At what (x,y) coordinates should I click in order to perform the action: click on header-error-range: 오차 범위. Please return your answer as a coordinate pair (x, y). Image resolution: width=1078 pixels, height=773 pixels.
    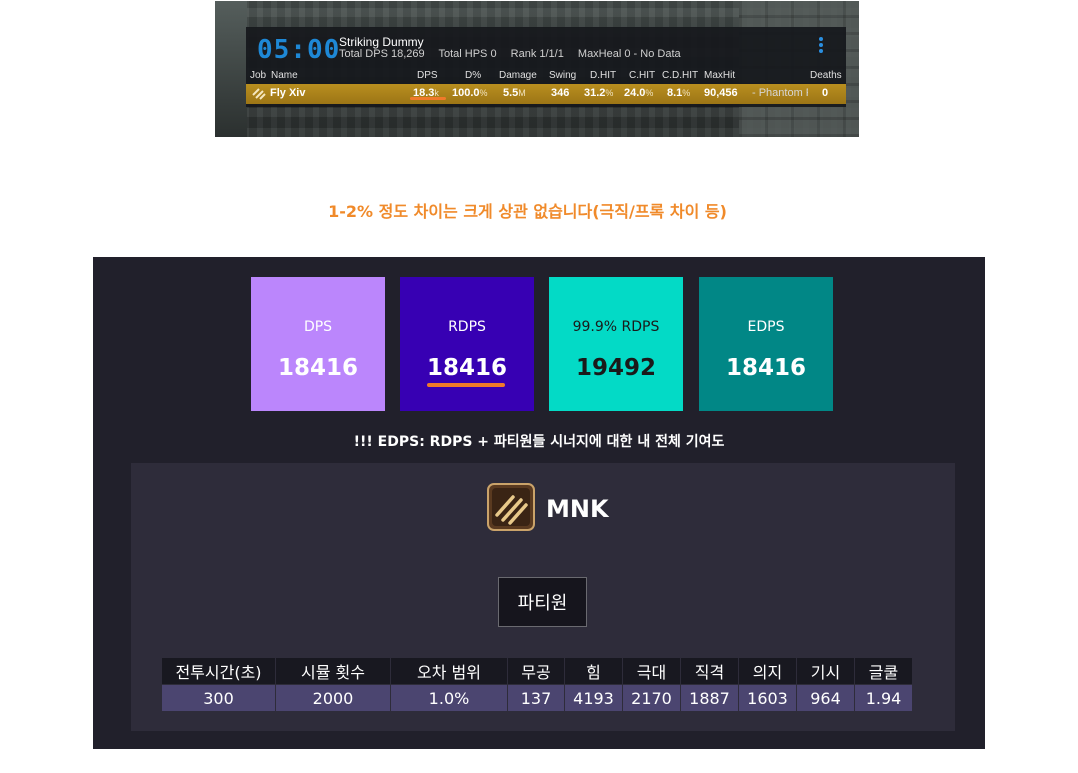
    Looking at the image, I should click on (449, 671).